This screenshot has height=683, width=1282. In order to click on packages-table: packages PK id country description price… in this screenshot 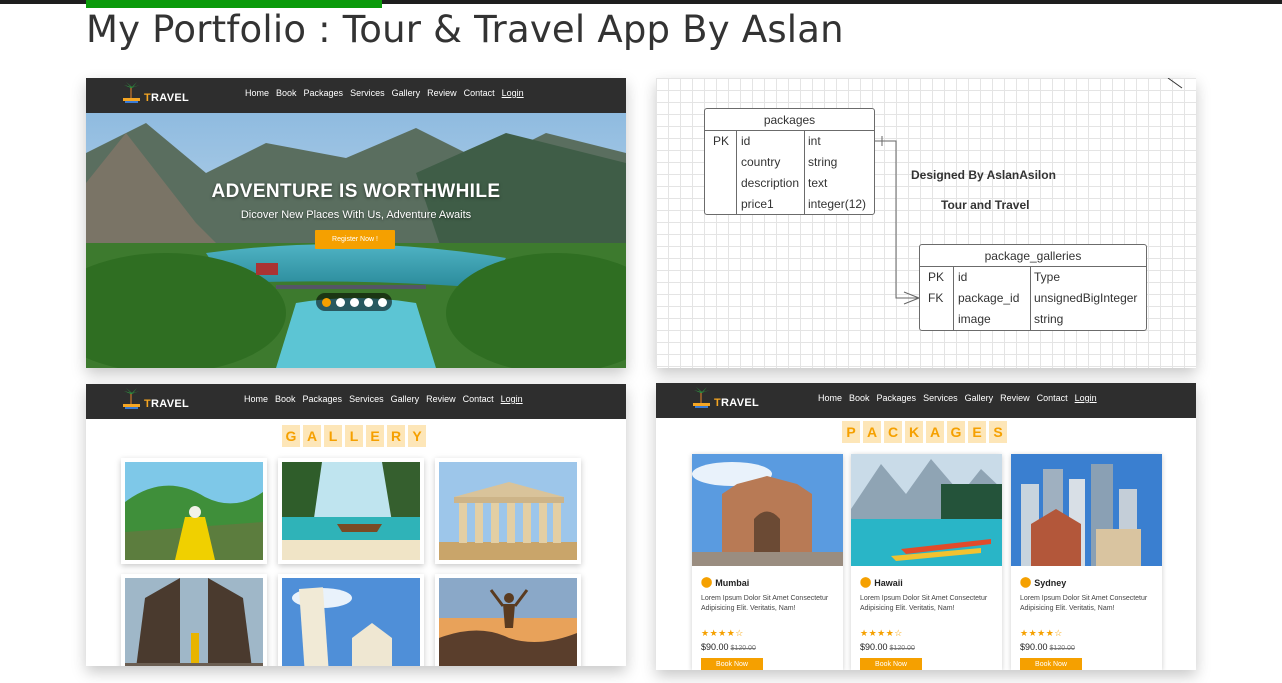, I will do `click(789, 161)`.